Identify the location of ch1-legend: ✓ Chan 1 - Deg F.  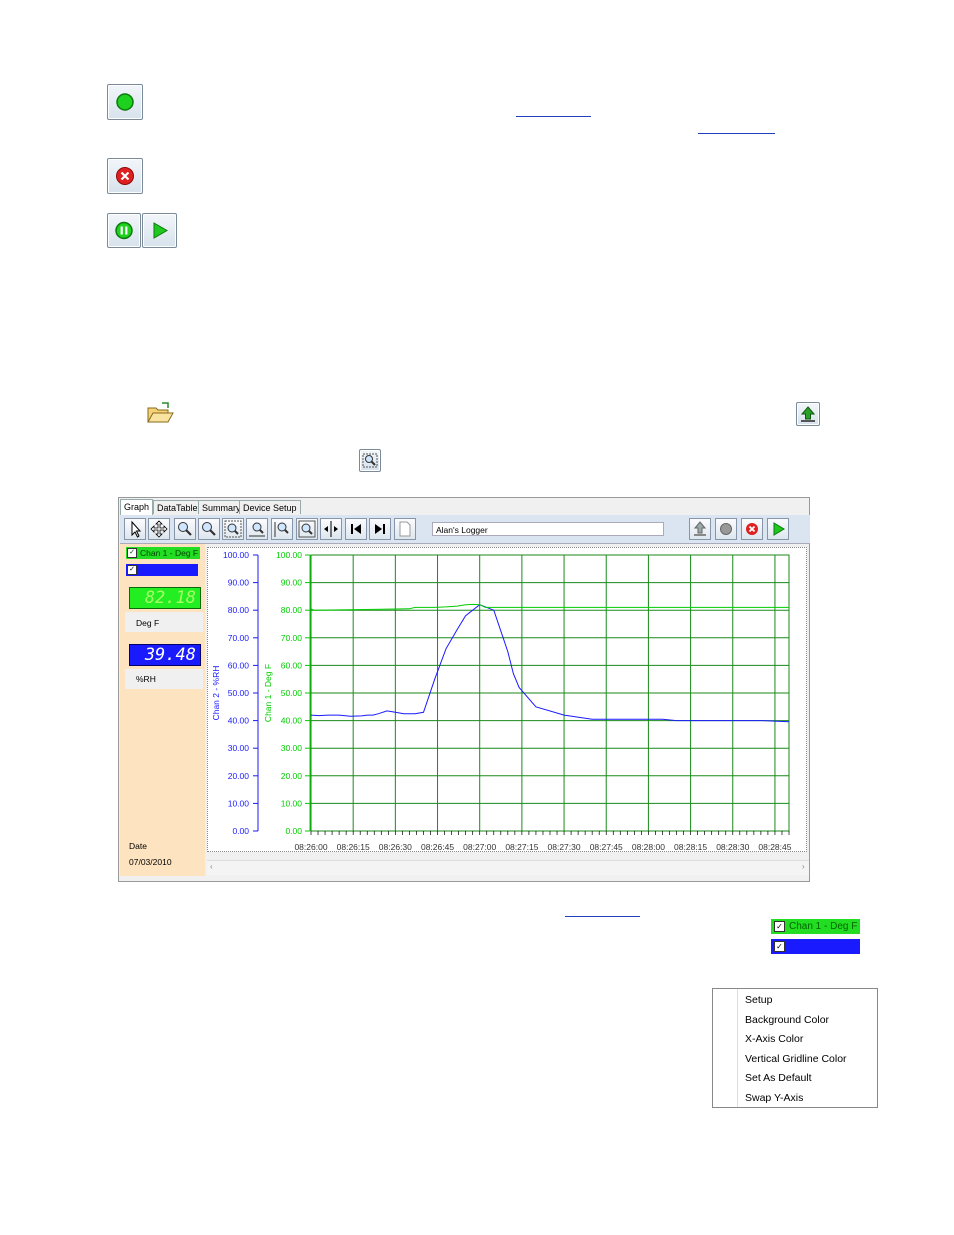
(163, 553).